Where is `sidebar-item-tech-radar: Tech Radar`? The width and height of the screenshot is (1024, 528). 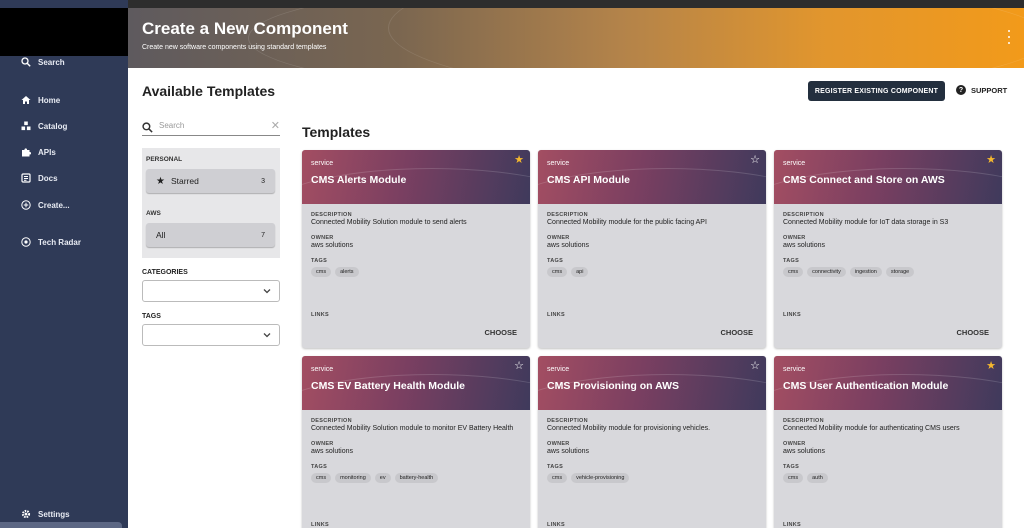
sidebar-item-tech-radar: Tech Radar is located at coordinates (64, 242).